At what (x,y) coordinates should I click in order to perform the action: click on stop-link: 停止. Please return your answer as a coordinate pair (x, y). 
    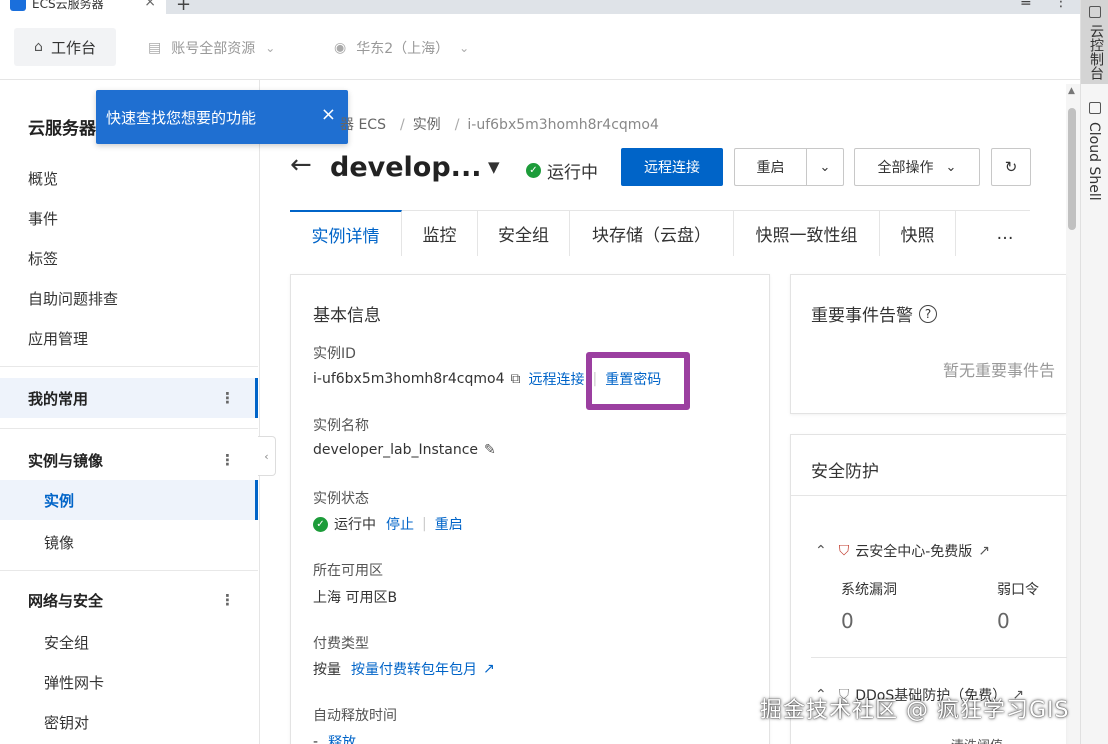
    Looking at the image, I should click on (400, 524).